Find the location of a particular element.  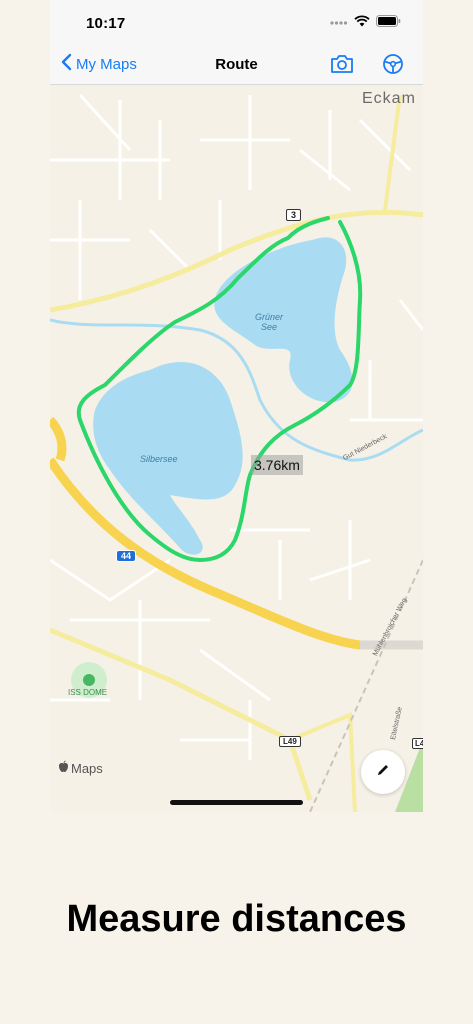

steering-wheel-icon is located at coordinates (393, 66).